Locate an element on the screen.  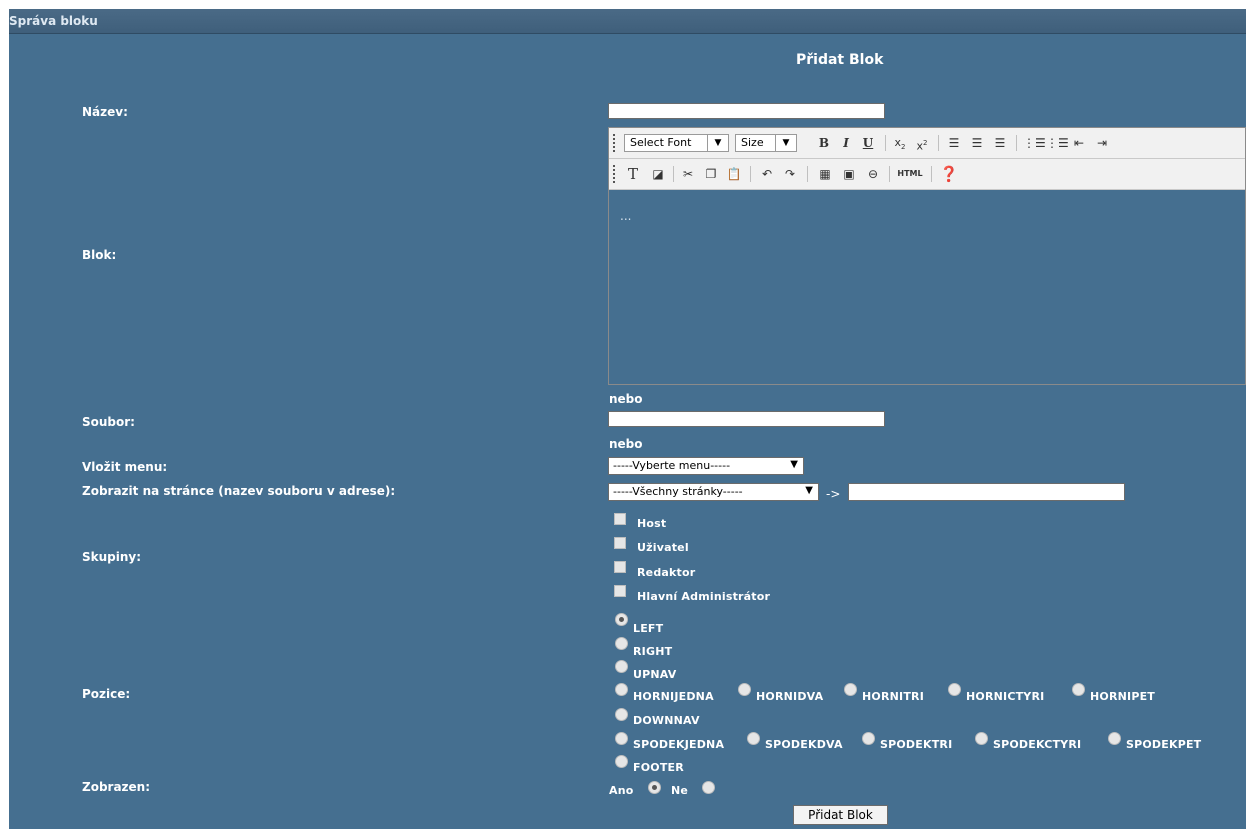
section-header: Správa bloku is located at coordinates (627, 21).